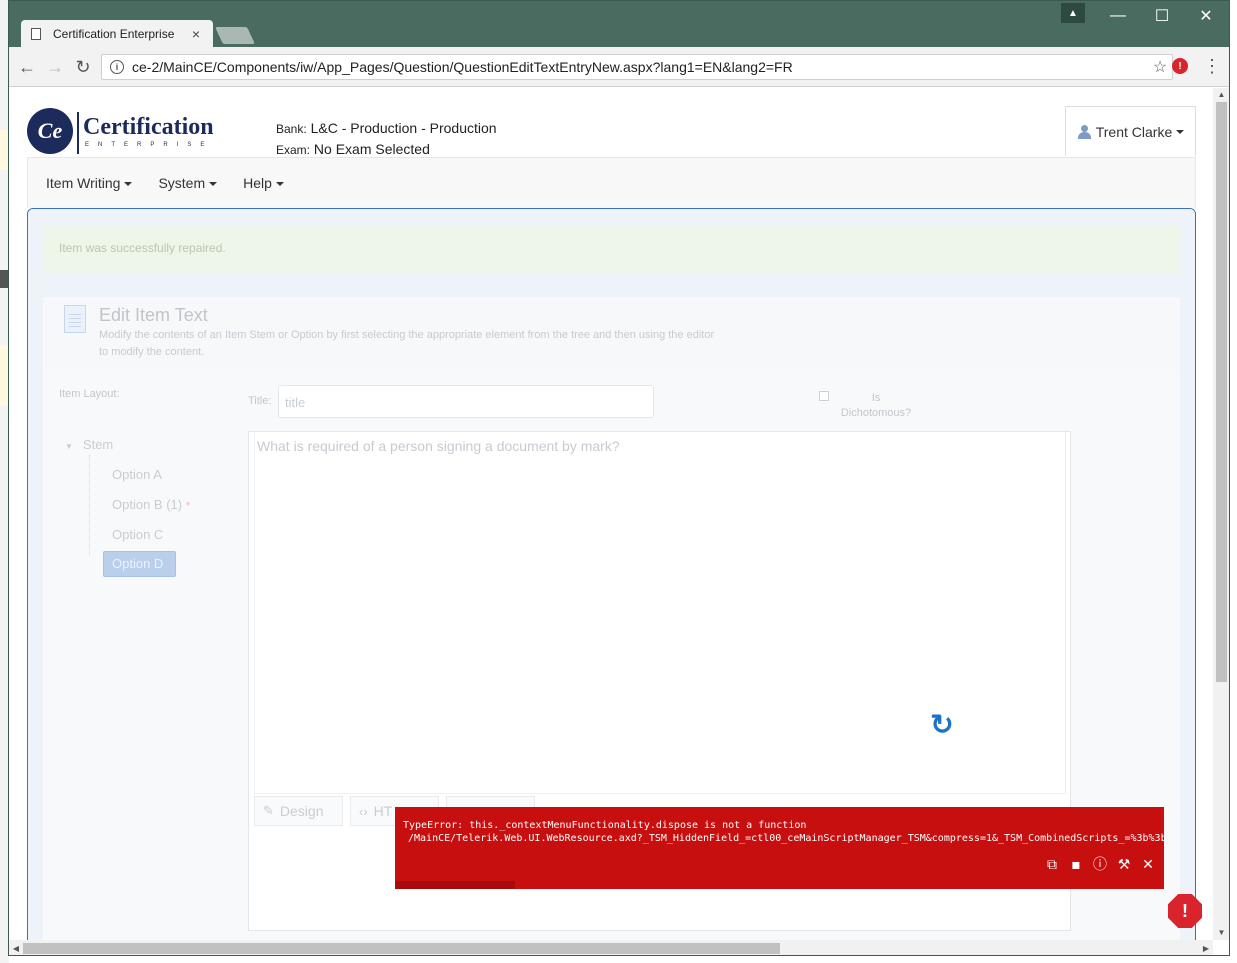 The image size is (1237, 963). I want to click on bank-label: Bank:, so click(291, 129).